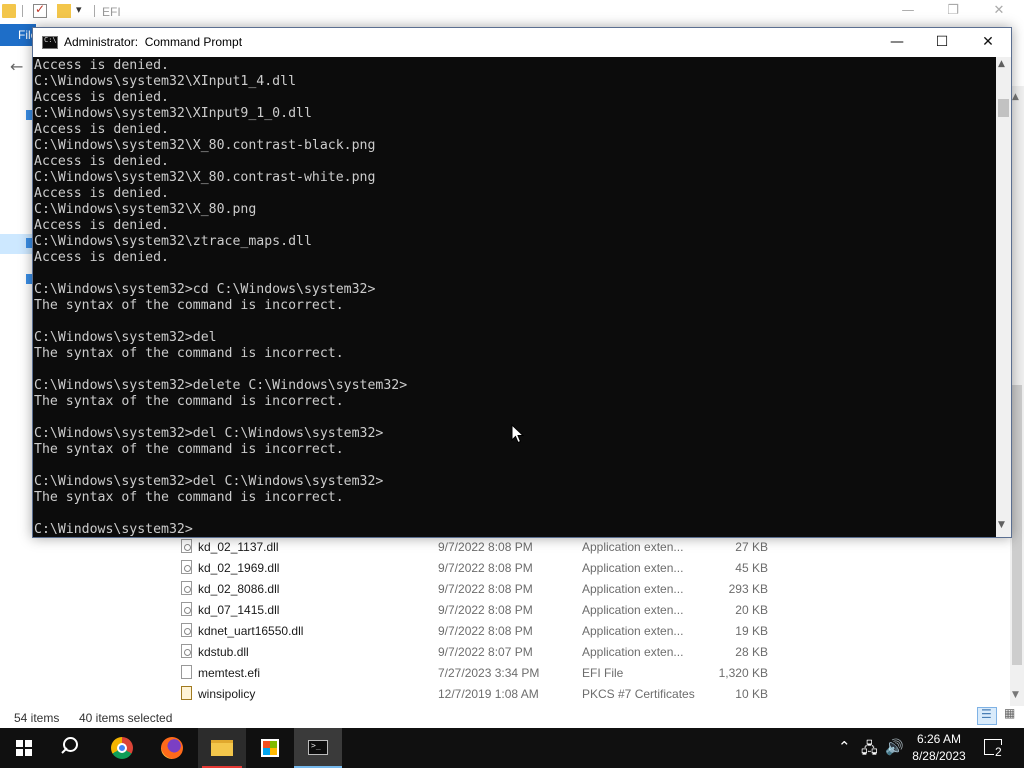 This screenshot has width=1024, height=768. I want to click on file-explorer-taskbar-button, so click(222, 748).